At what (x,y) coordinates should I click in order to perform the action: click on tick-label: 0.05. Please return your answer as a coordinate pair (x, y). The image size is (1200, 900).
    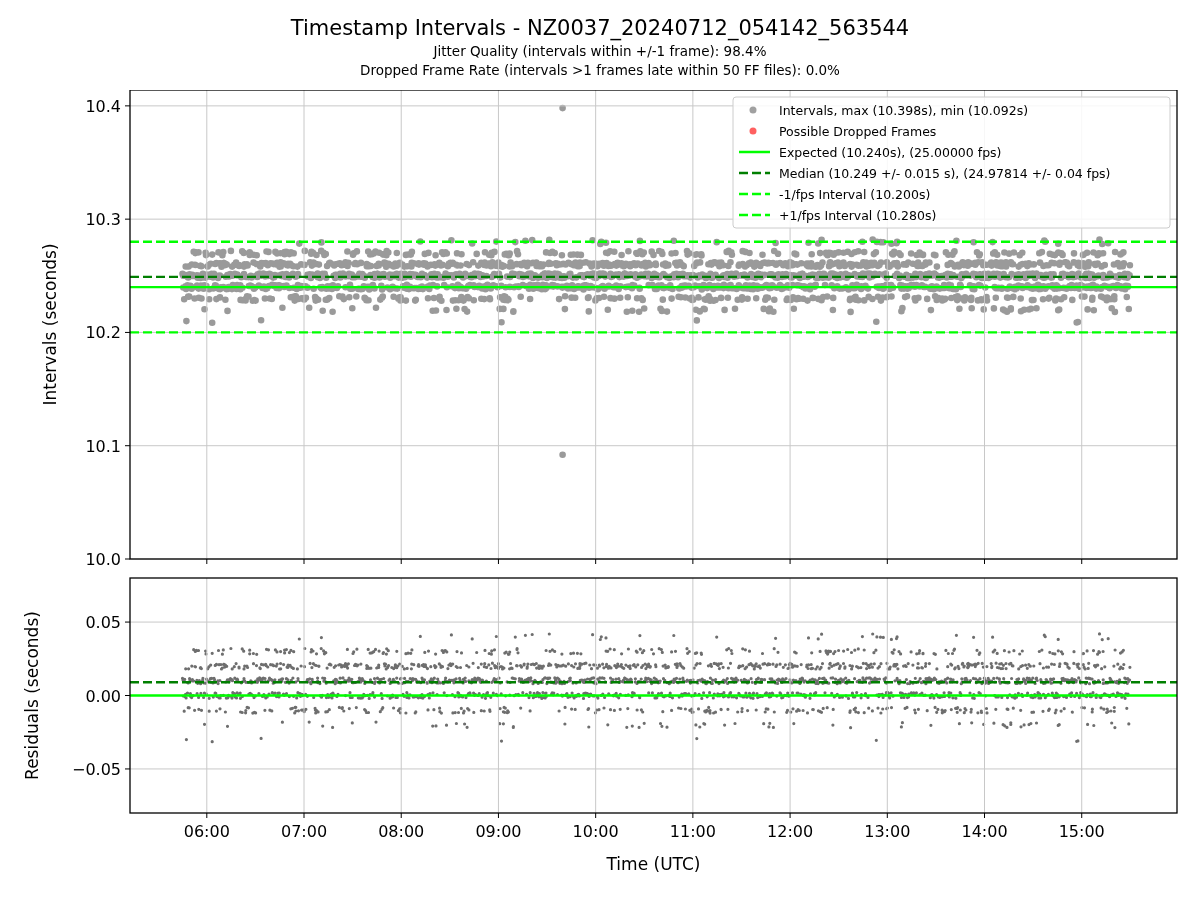
    Looking at the image, I should click on (103, 623).